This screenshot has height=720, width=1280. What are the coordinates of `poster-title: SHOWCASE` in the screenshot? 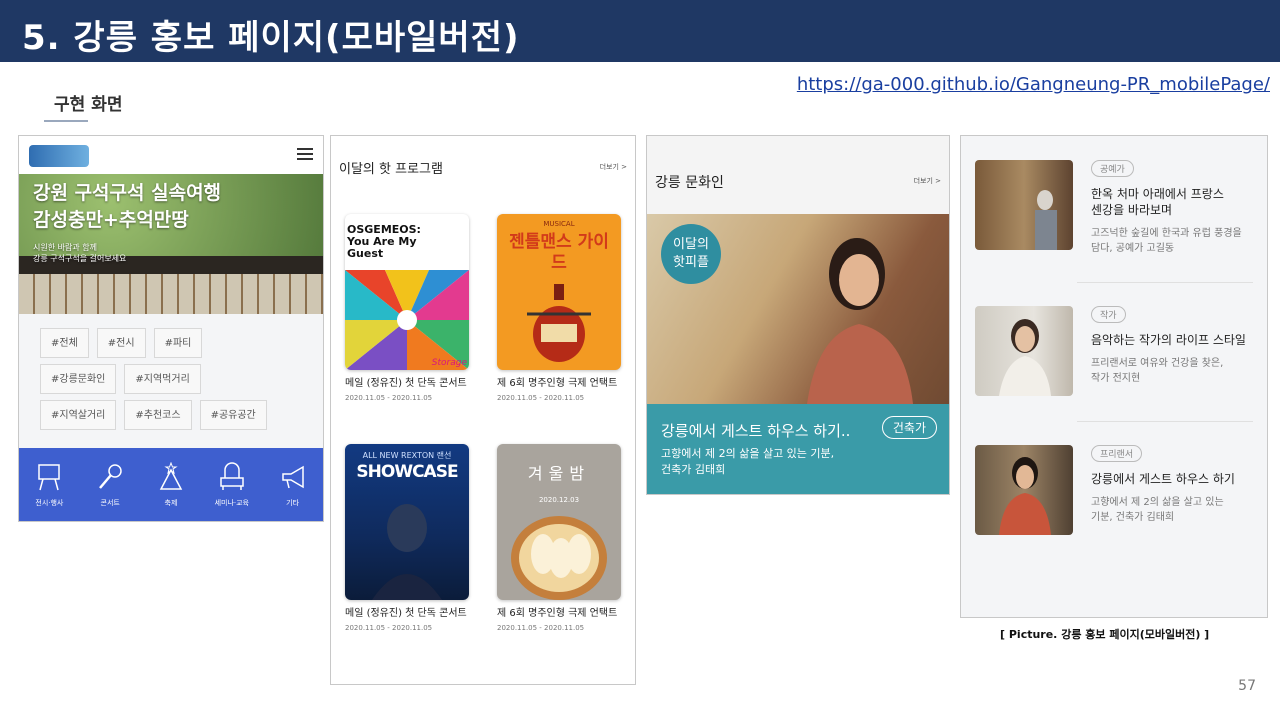 It's located at (407, 472).